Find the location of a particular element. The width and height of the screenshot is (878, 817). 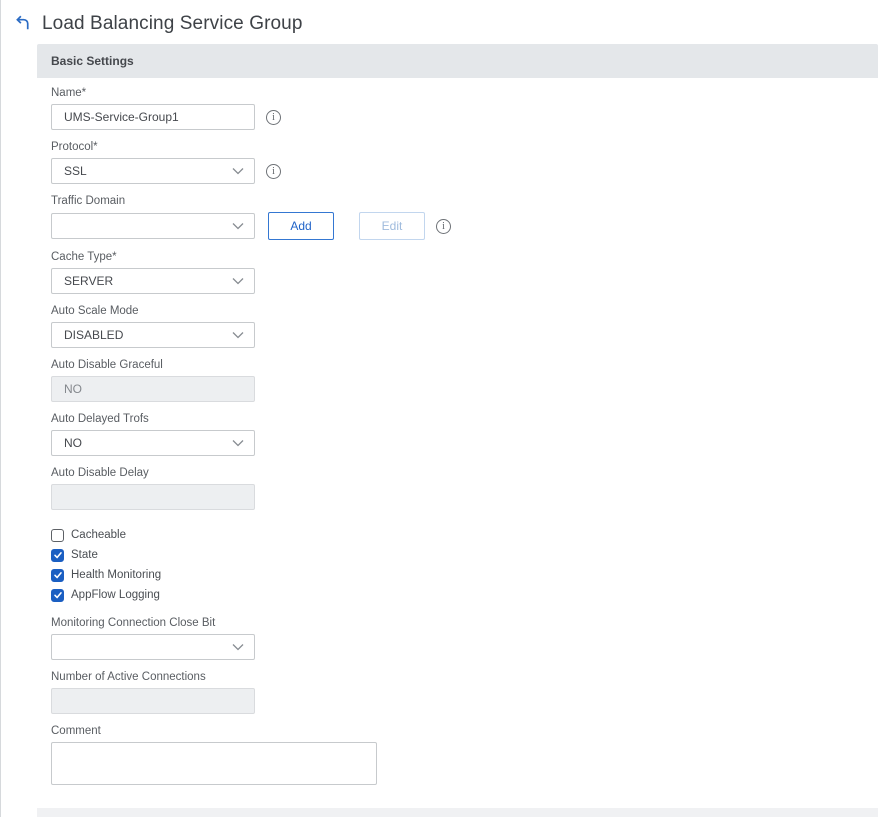

auto-scale-mode-label: Auto Scale Mode is located at coordinates (95, 311).